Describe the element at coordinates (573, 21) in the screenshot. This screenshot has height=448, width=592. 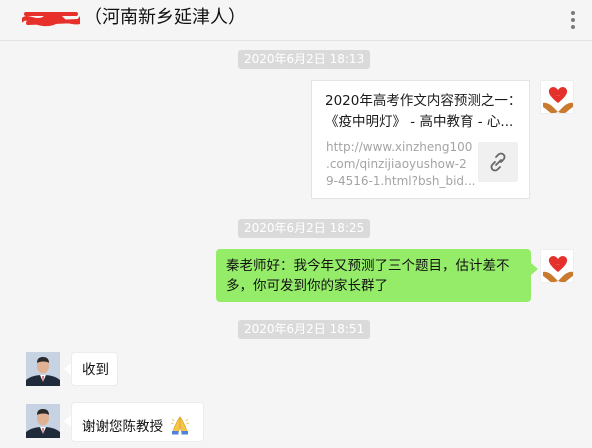
I see `menu-icon` at that location.